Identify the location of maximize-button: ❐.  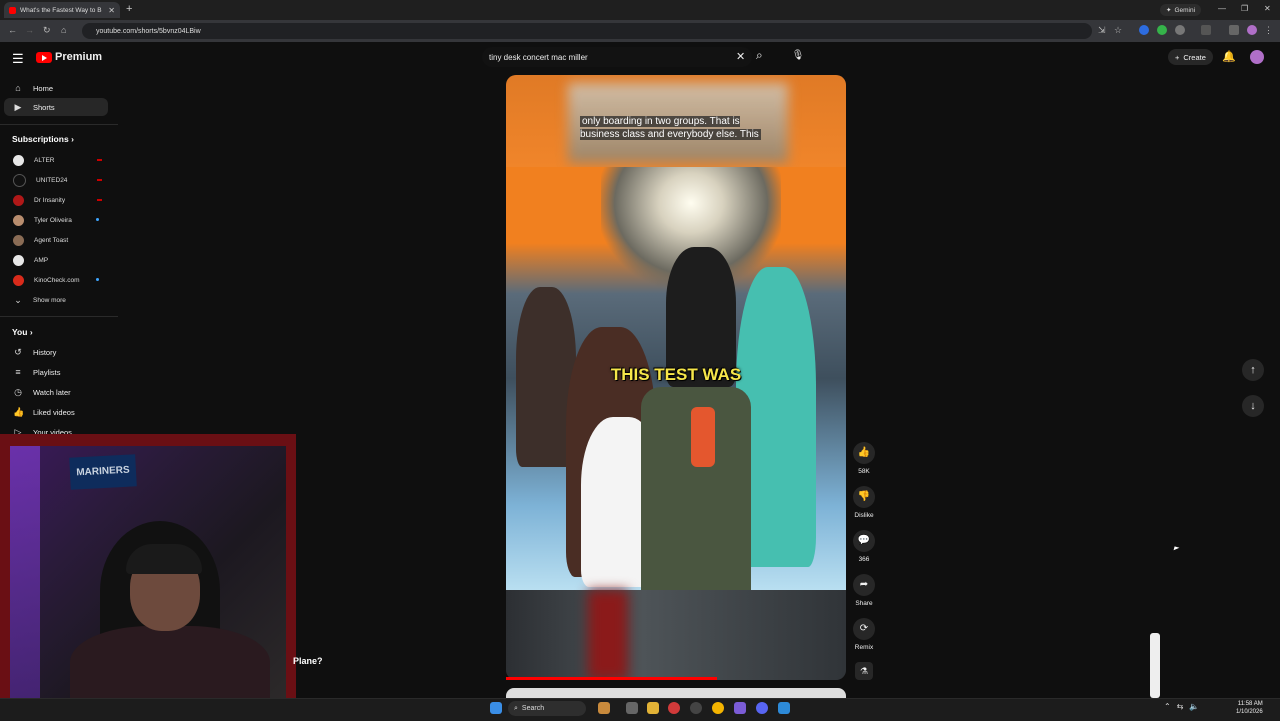
(1244, 8).